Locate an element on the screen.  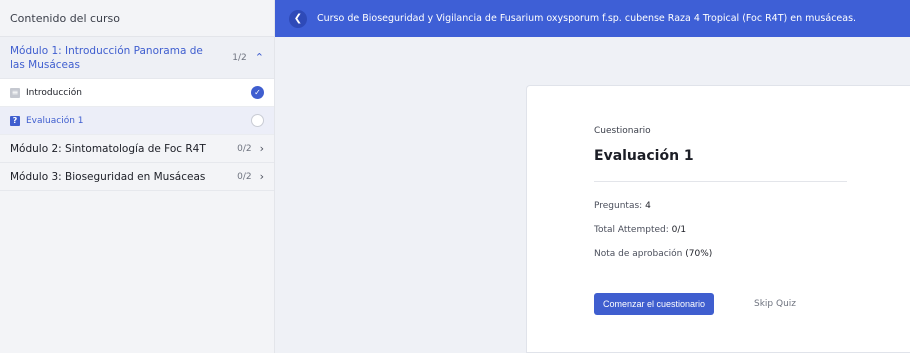
lesson-introduccion-left: ≡ Introducción is located at coordinates (46, 92).